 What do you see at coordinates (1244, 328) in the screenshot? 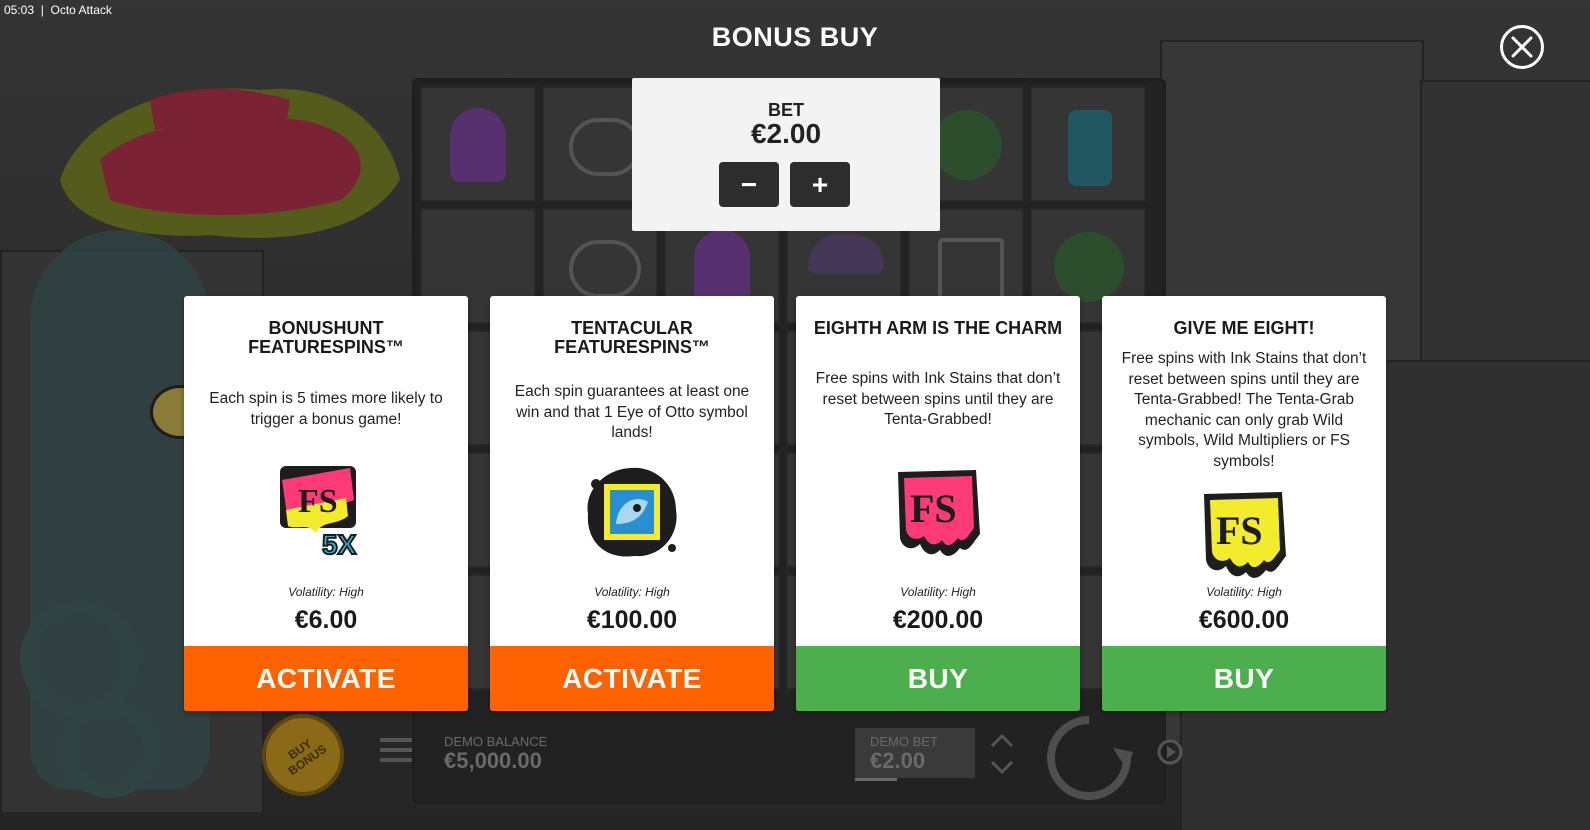
I see `card-title: GIVE ME EIGHT!` at bounding box center [1244, 328].